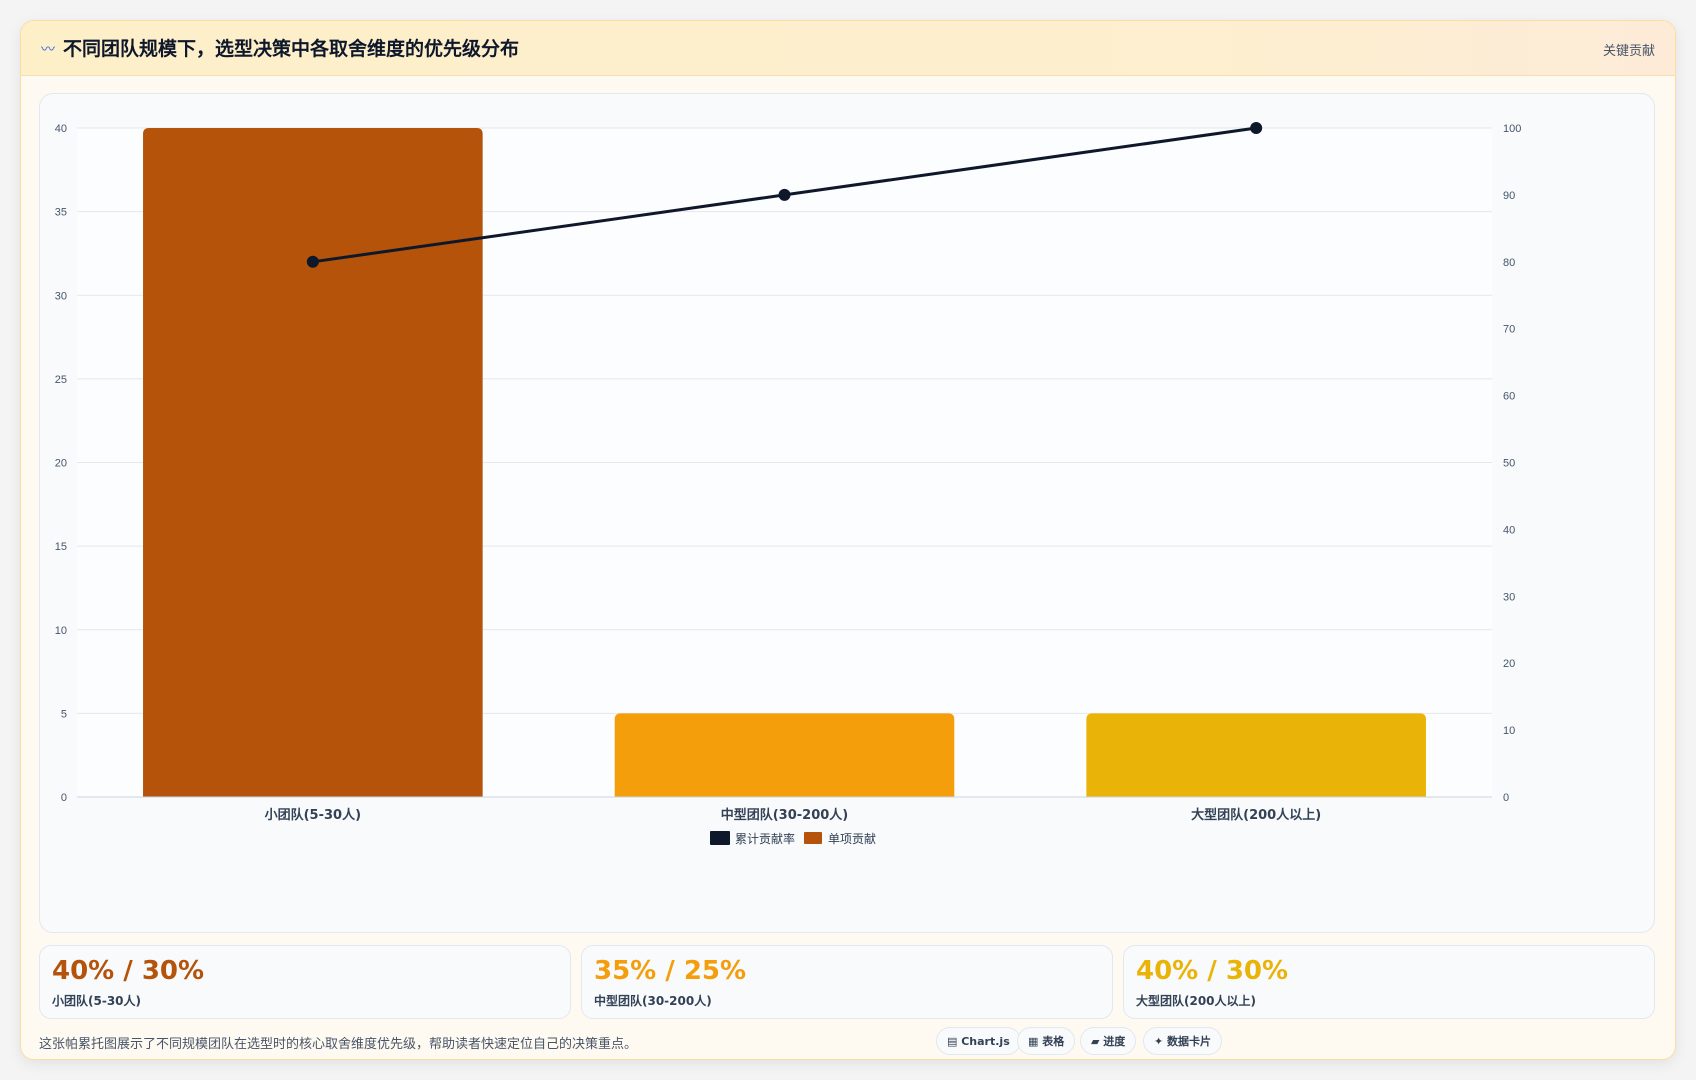  I want to click on y2-tick-label: 100, so click(1512, 129).